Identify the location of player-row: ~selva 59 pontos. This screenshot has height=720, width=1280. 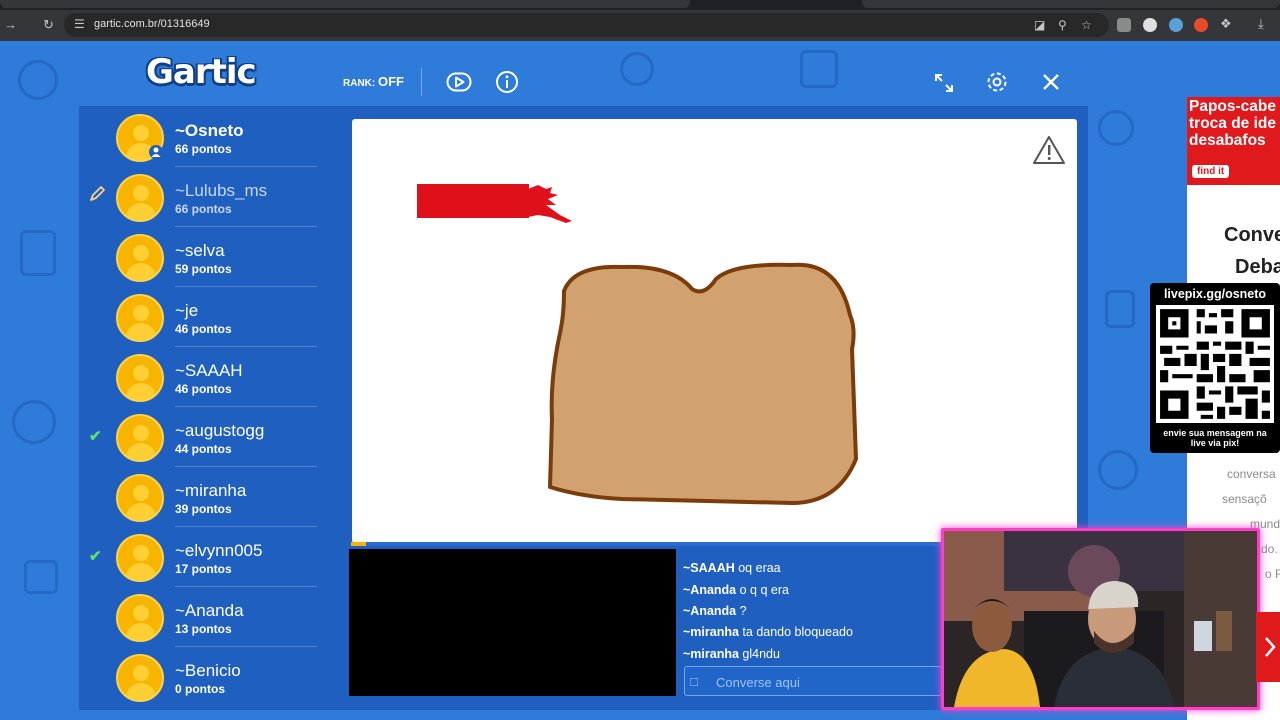
(210, 257).